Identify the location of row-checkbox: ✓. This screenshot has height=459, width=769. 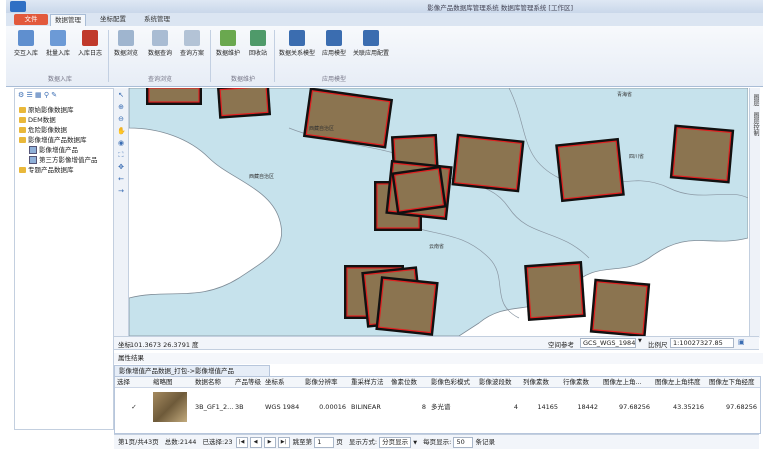
(133, 407).